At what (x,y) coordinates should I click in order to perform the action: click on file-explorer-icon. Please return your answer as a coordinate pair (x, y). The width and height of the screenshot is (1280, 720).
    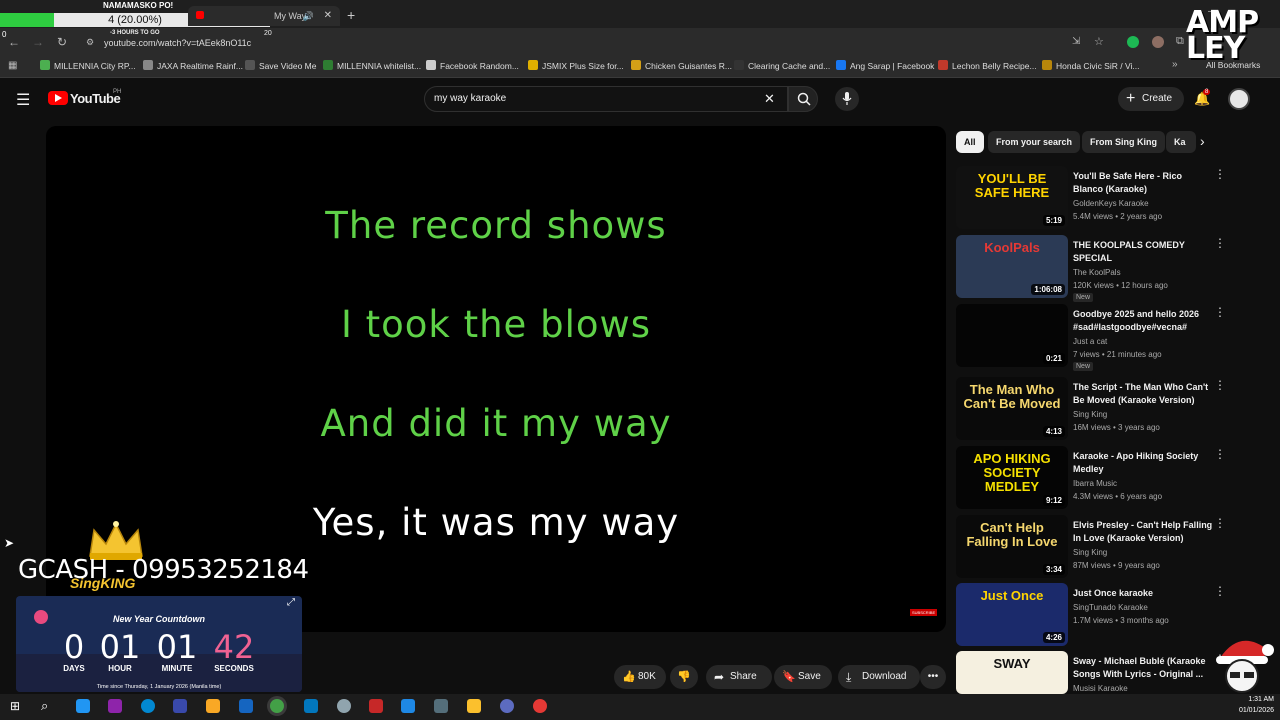
    Looking at the image, I should click on (213, 706).